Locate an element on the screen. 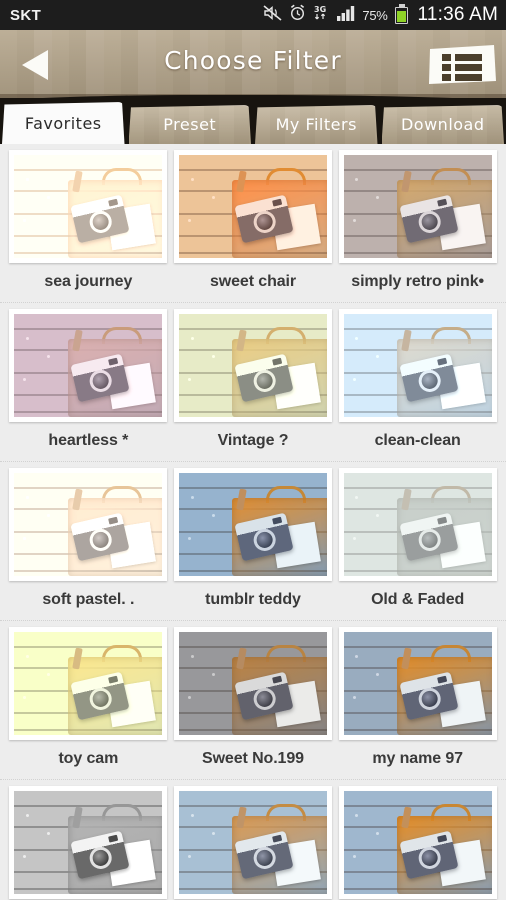 This screenshot has height=900, width=506. tab-download: Download is located at coordinates (442, 124).